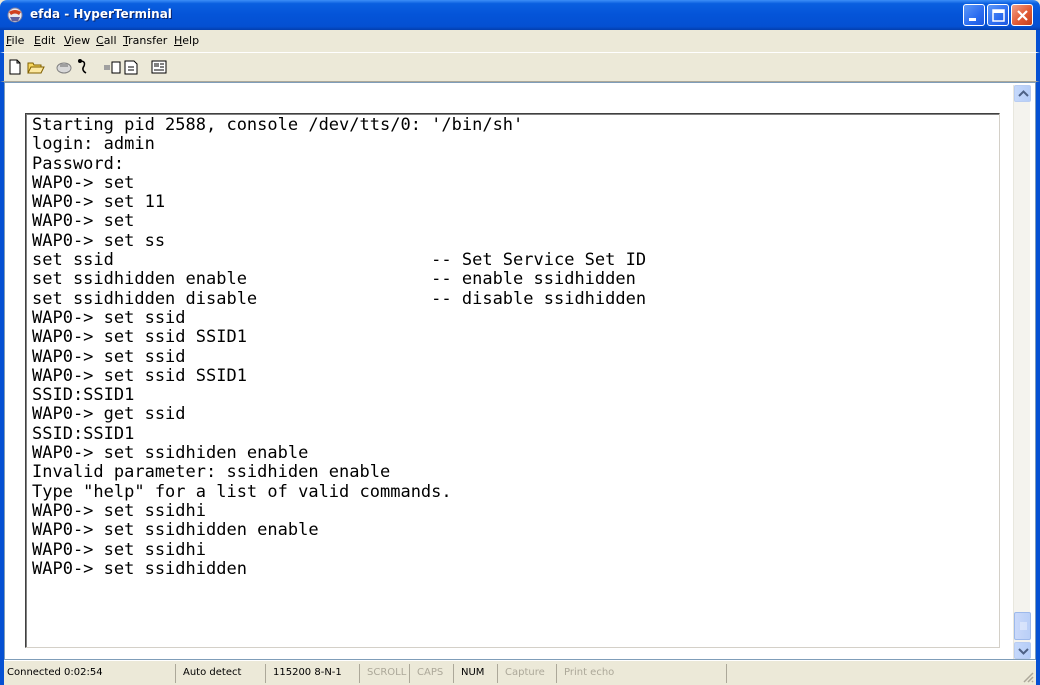 This screenshot has height=685, width=1040. I want to click on scroll-thumb, so click(1022, 626).